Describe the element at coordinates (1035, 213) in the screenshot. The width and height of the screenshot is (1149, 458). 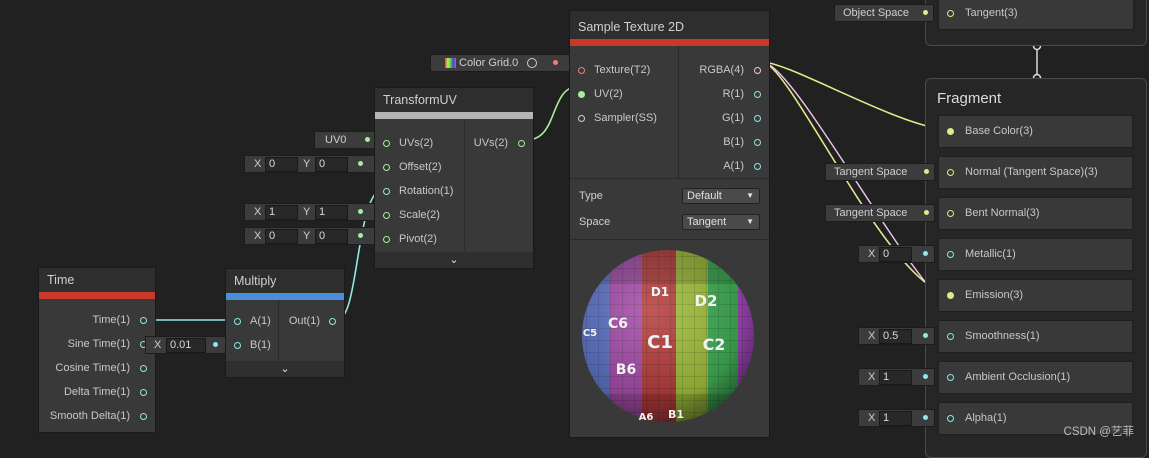
I see `fragment-row-bent-normal: Bent Normal(3)` at that location.